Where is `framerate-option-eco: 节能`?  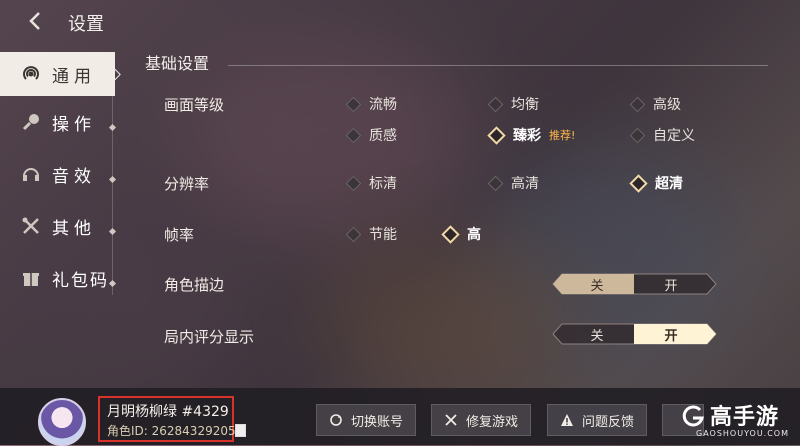 framerate-option-eco: 节能 is located at coordinates (371, 234).